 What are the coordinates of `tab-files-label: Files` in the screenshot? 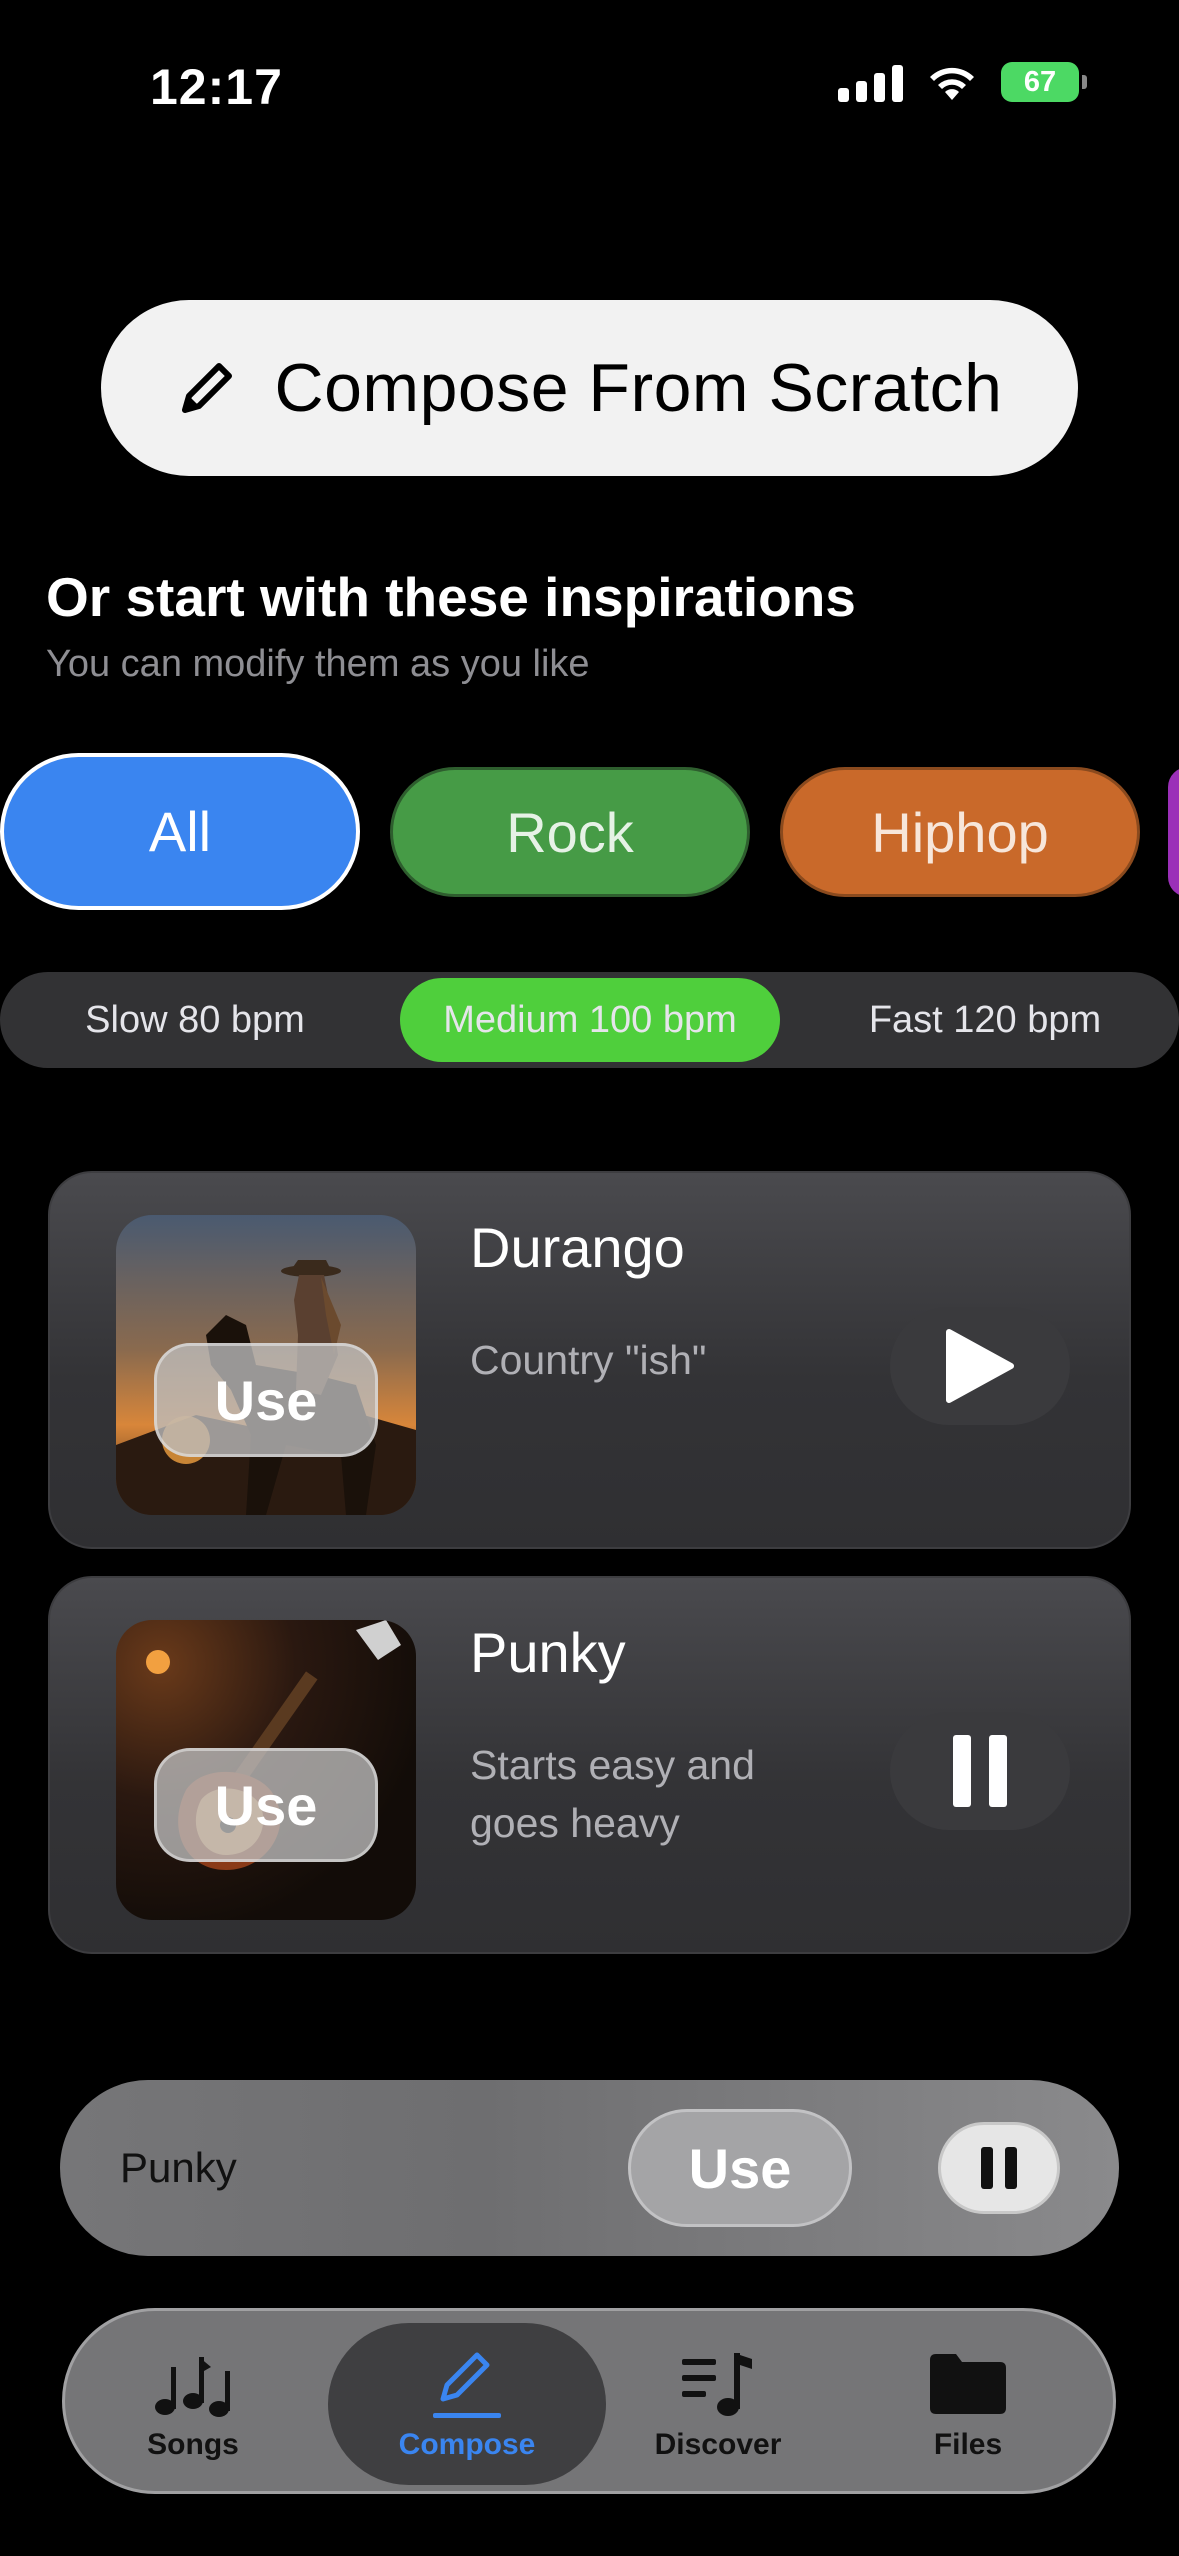 It's located at (968, 2444).